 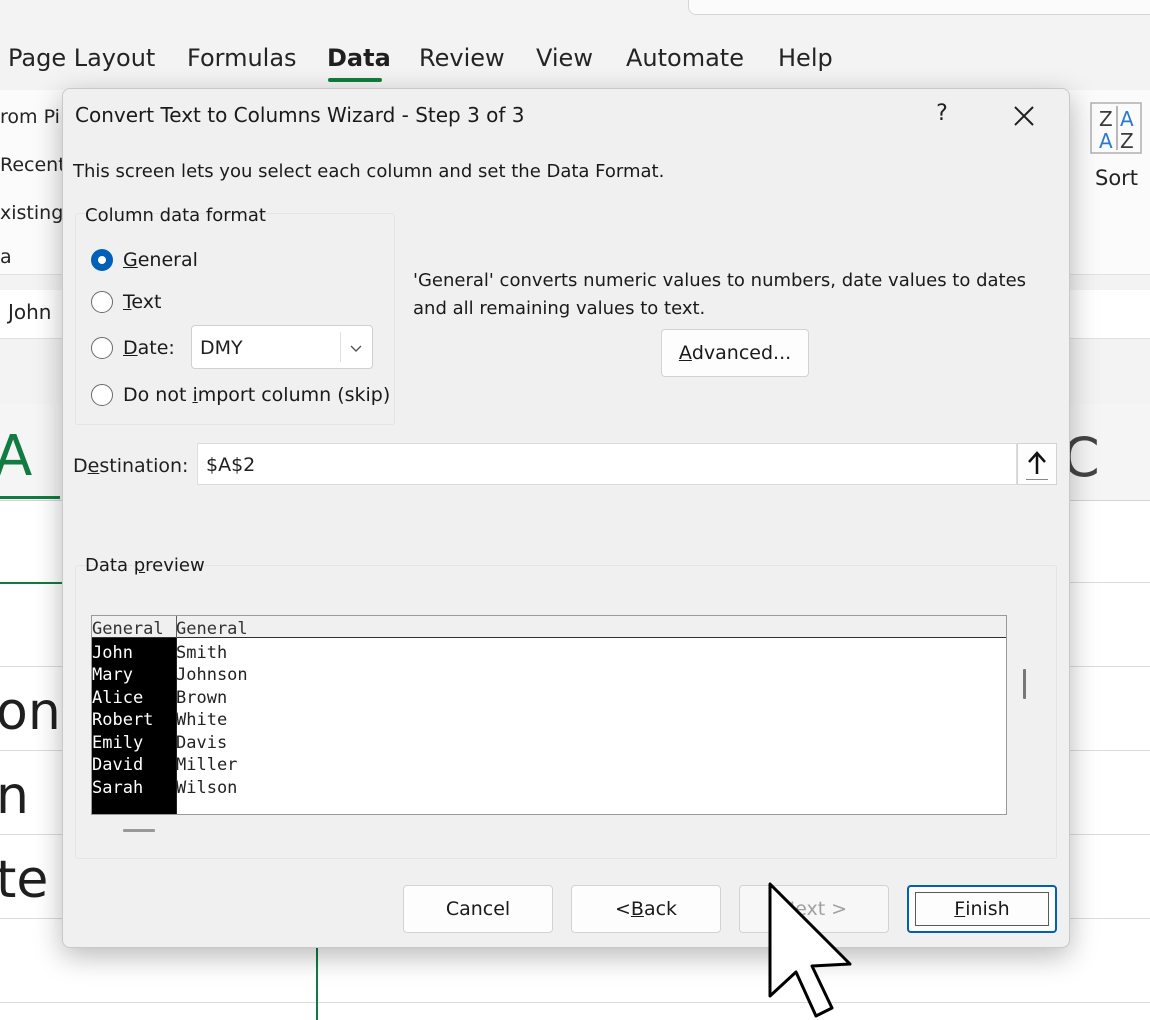 What do you see at coordinates (112, 675) in the screenshot?
I see `preview-cell: Mary` at bounding box center [112, 675].